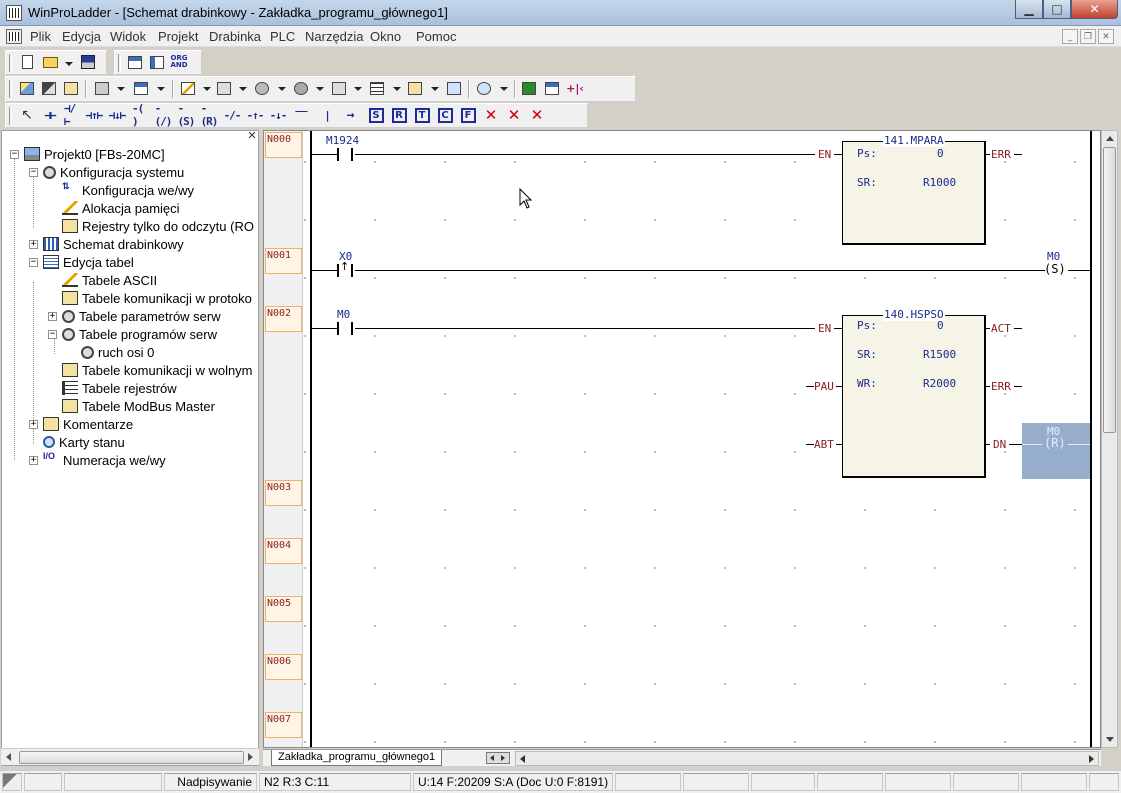 This screenshot has height=793, width=1121. I want to click on function-box-icon: F, so click(468, 115).